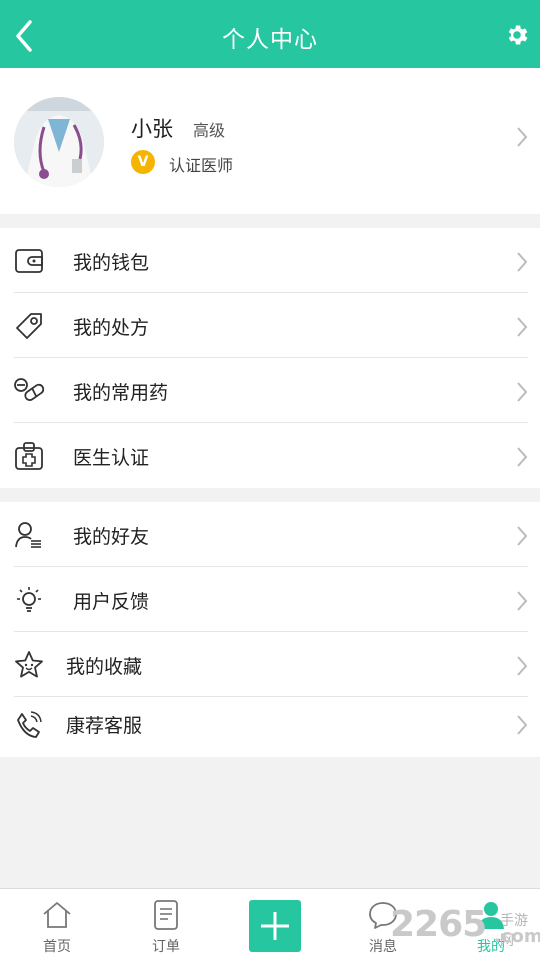 This screenshot has width=540, height=960. What do you see at coordinates (29, 535) in the screenshot?
I see `friends-icon` at bounding box center [29, 535].